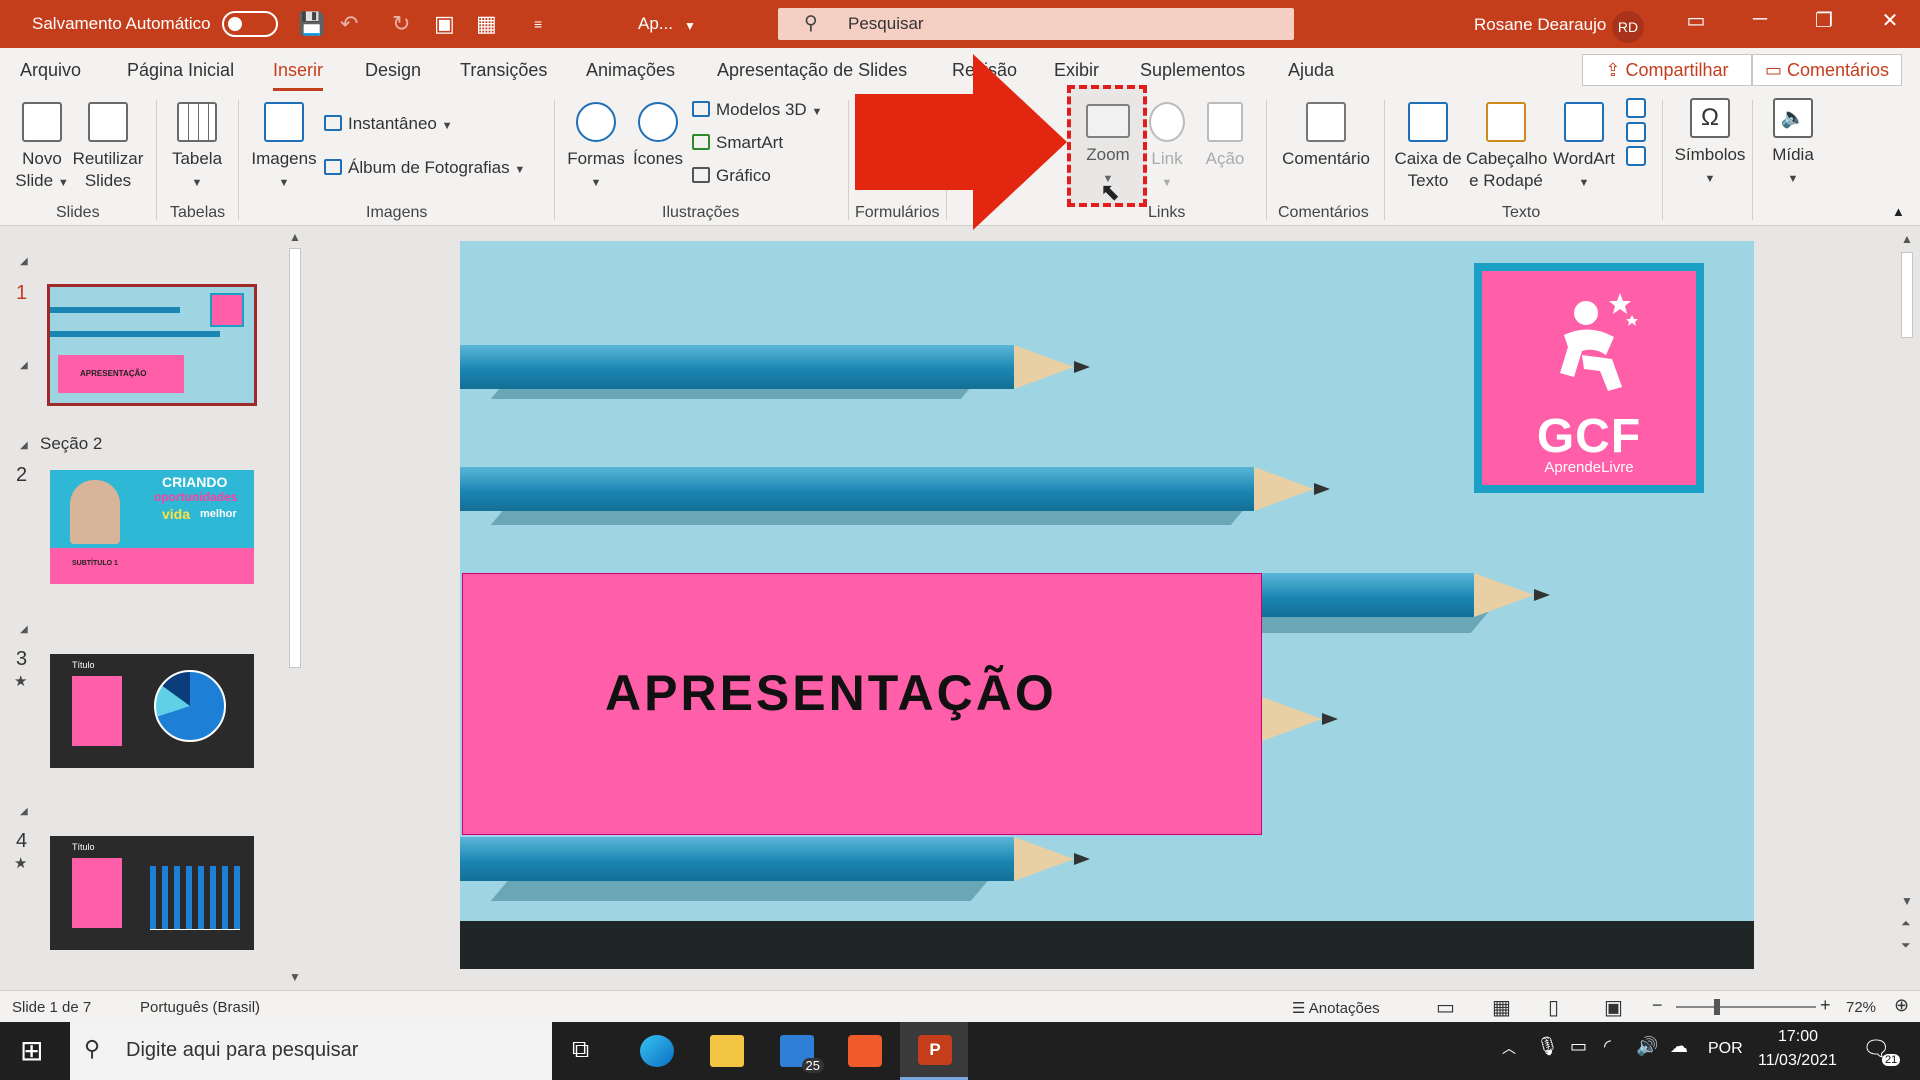 The height and width of the screenshot is (1080, 1920). Describe the element at coordinates (1036, 24) in the screenshot. I see `search-input: ⚲ Pesquisar` at that location.